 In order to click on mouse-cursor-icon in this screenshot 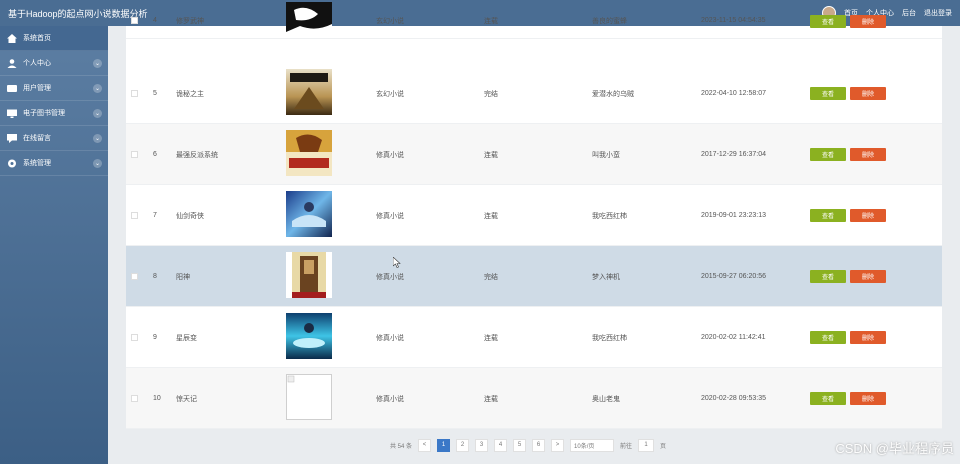, I will do `click(397, 262)`.